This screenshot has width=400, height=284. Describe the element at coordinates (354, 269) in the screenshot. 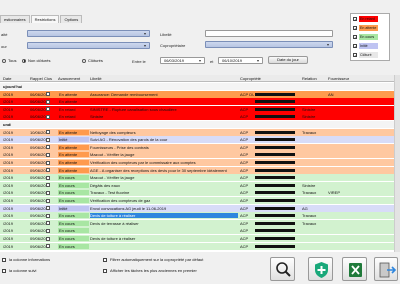

I see `export-excel-button` at that location.